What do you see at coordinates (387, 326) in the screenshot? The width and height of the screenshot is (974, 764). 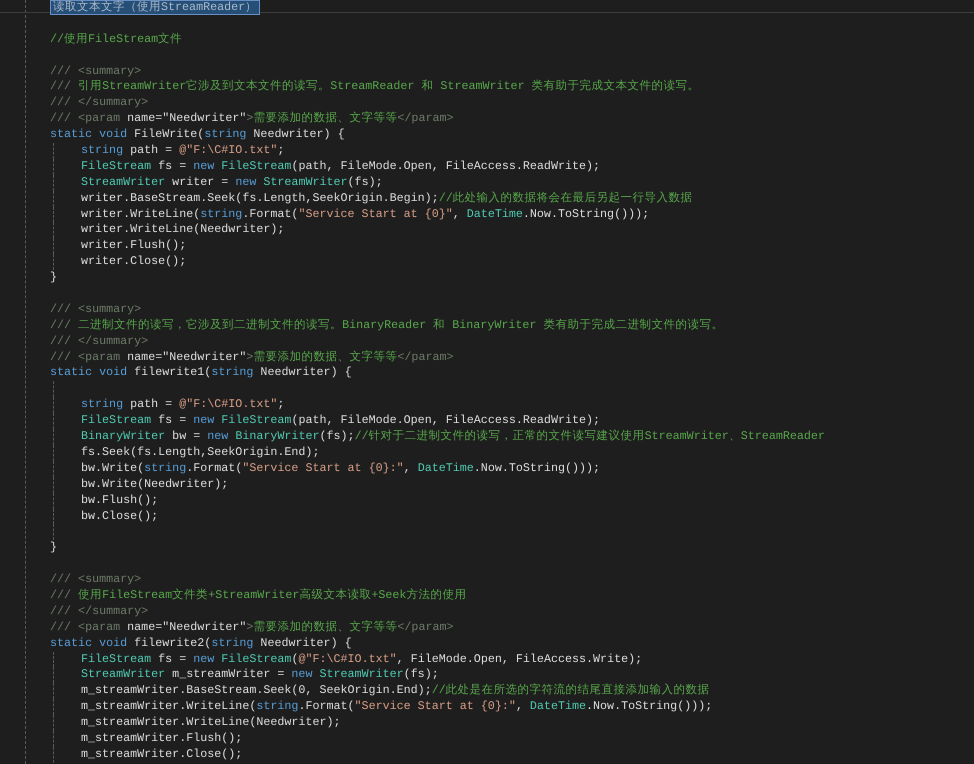 I see `code-line: /// 二进制文件的读写，它涉及到二进制文件的读写。BinaryReader 和 BinaryWriter 类有助于完成二进制文件的读写。` at bounding box center [387, 326].